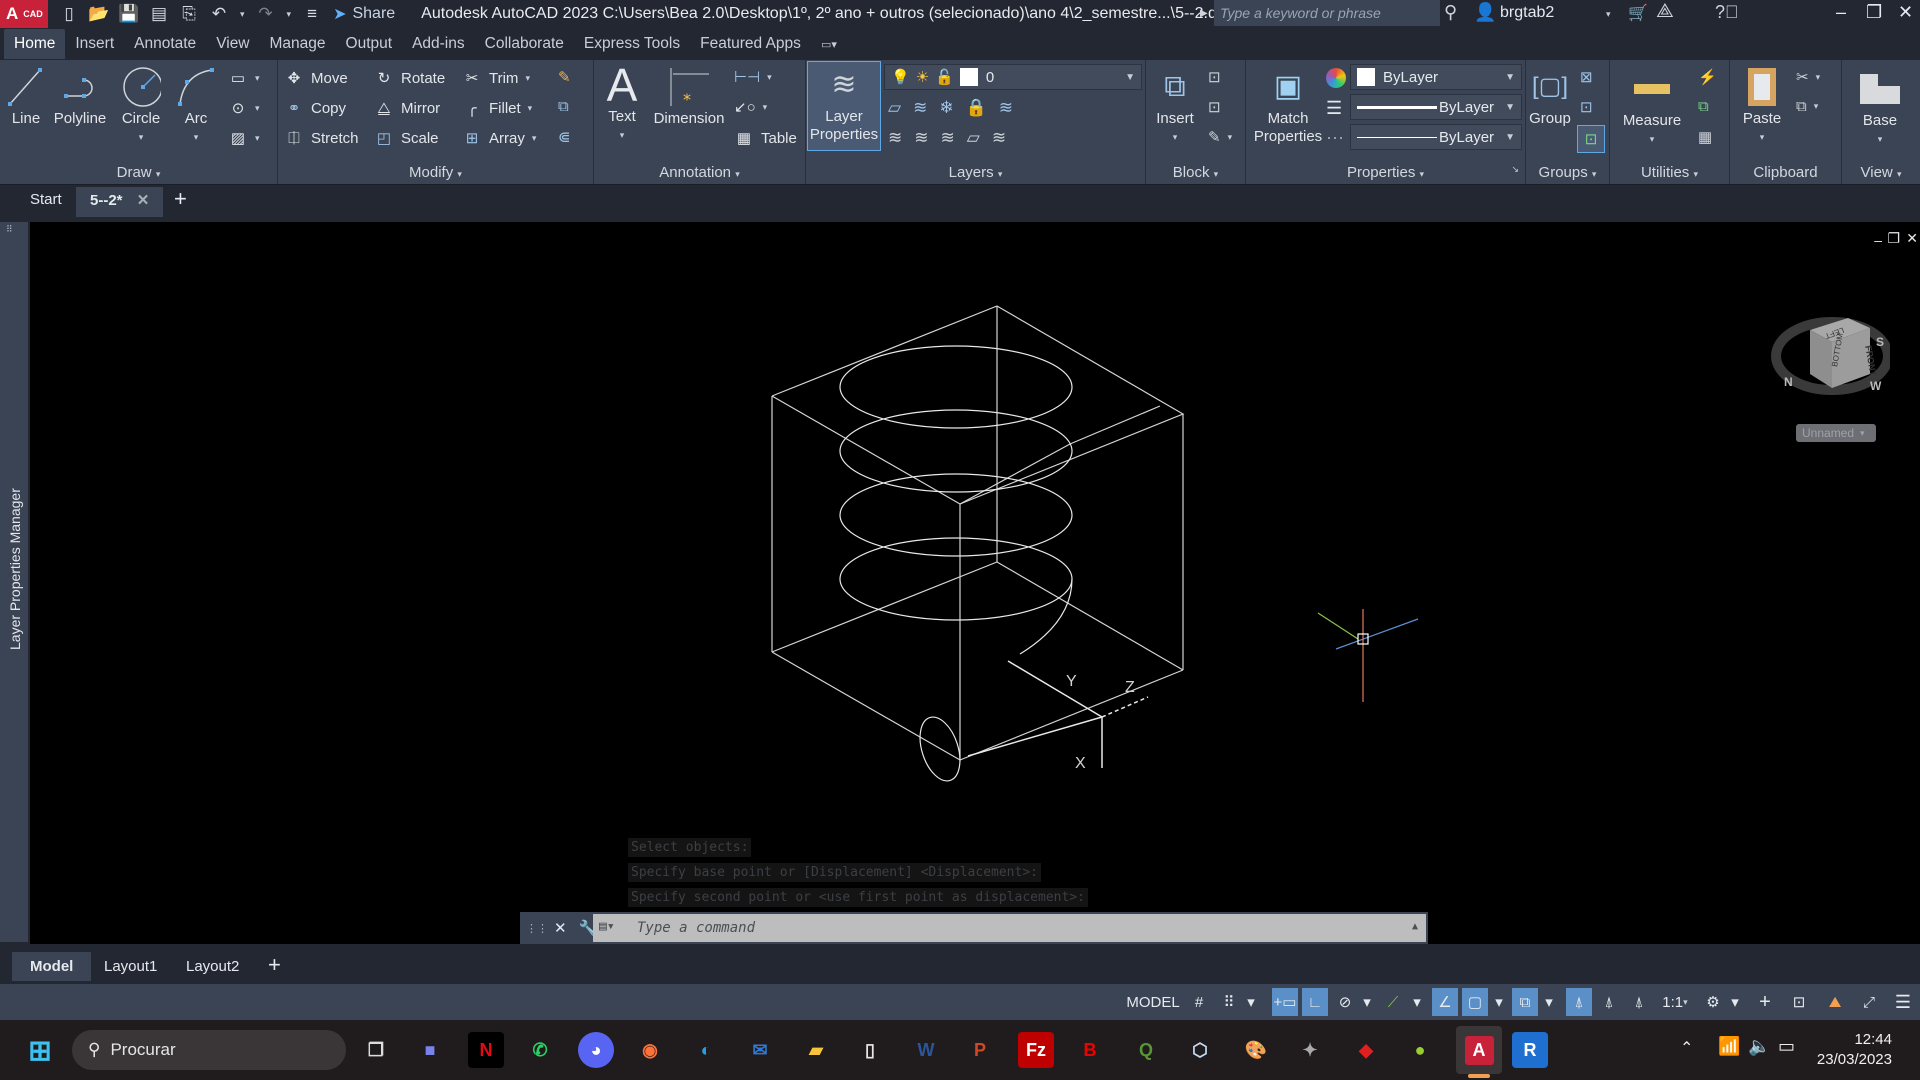 The width and height of the screenshot is (1920, 1080). I want to click on select-all-icon: ⧉, so click(1703, 106).